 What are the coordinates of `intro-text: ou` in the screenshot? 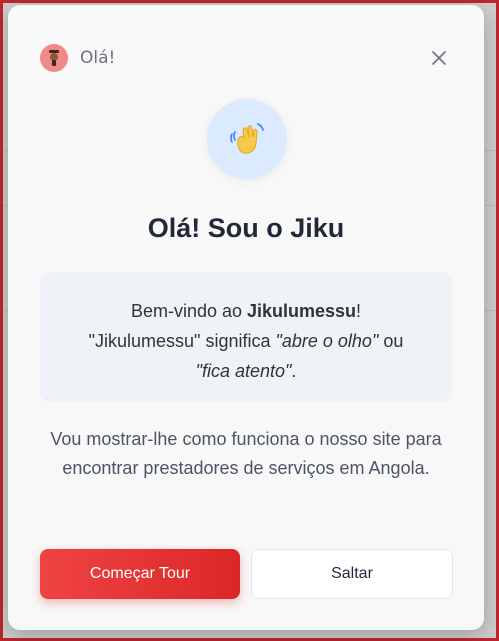 It's located at (391, 341).